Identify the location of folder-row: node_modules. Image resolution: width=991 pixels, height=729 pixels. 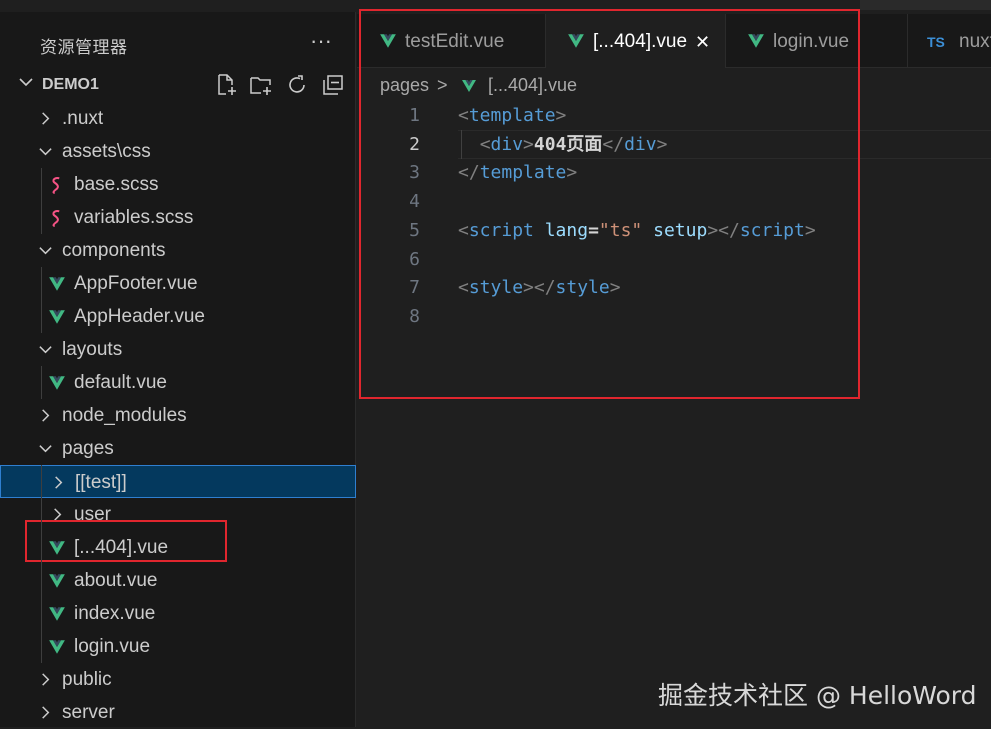
(178, 415).